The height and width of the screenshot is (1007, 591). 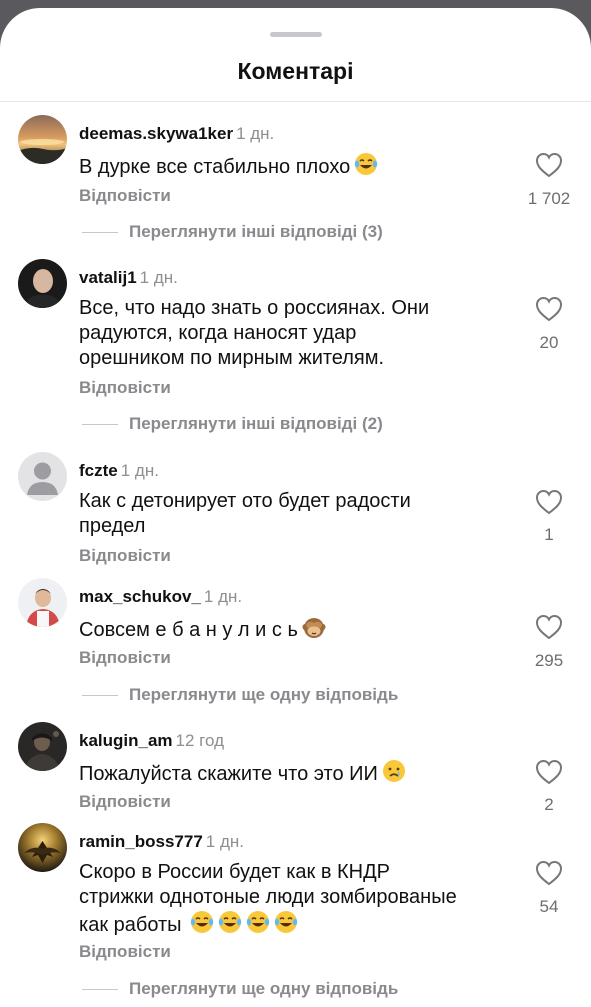 What do you see at coordinates (295, 101) in the screenshot?
I see `header-divider` at bounding box center [295, 101].